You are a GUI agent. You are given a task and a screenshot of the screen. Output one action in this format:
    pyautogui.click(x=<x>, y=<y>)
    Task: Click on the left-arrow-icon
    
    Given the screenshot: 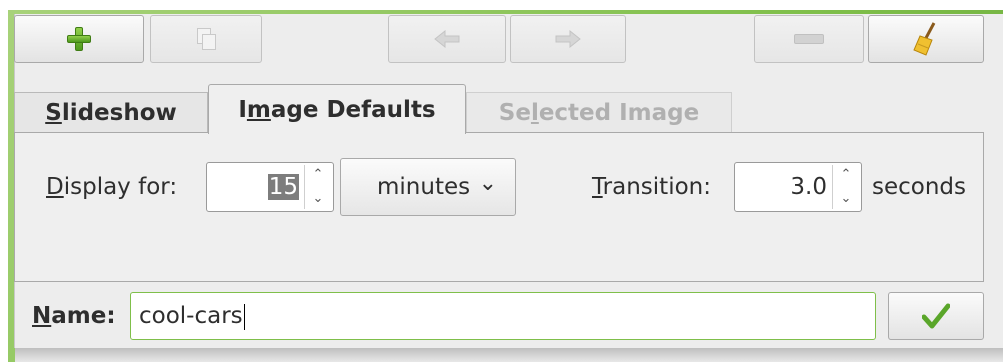 What is the action you would take?
    pyautogui.click(x=447, y=39)
    